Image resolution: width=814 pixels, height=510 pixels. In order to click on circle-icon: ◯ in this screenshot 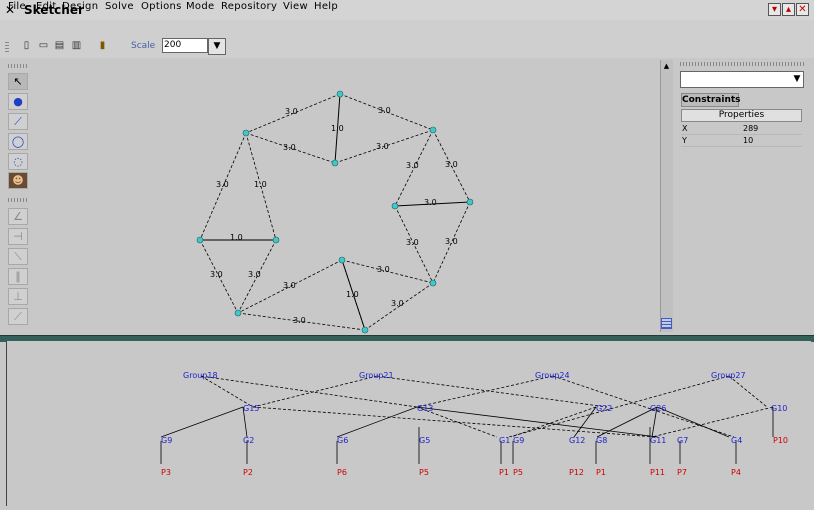, I will do `click(18, 141)`.